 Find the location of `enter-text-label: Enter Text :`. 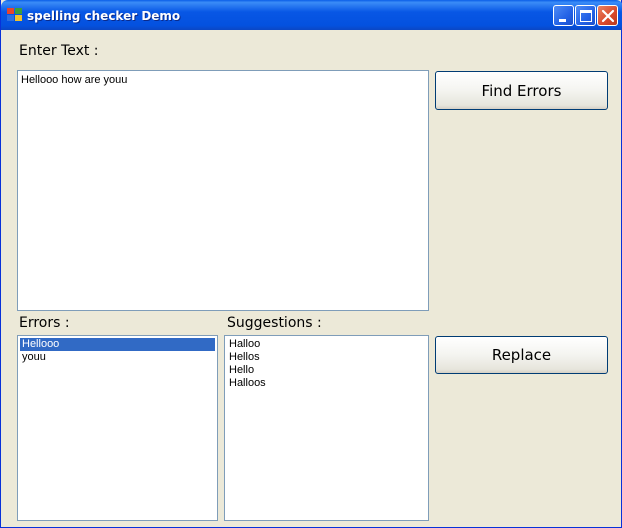

enter-text-label: Enter Text : is located at coordinates (59, 51).